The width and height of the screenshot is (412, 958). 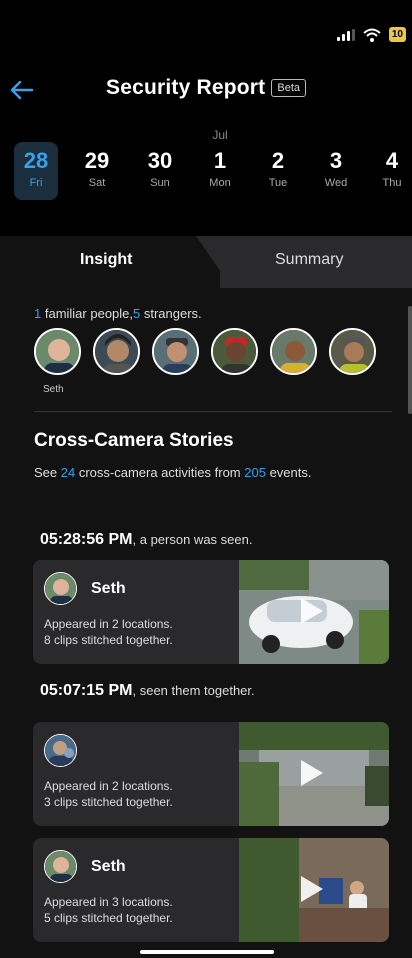 I want to click on tab-summary: Summary, so click(x=309, y=260).